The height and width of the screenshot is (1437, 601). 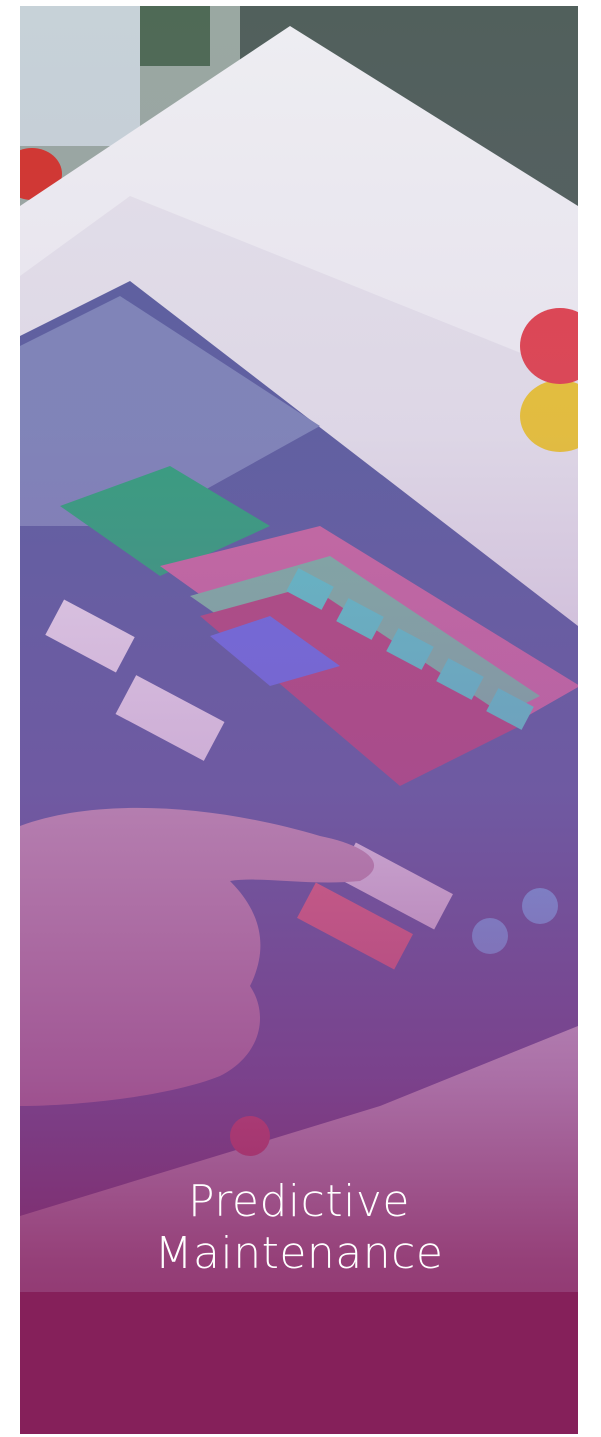 I want to click on card-title-line-2: Maintenance, so click(x=299, y=1253).